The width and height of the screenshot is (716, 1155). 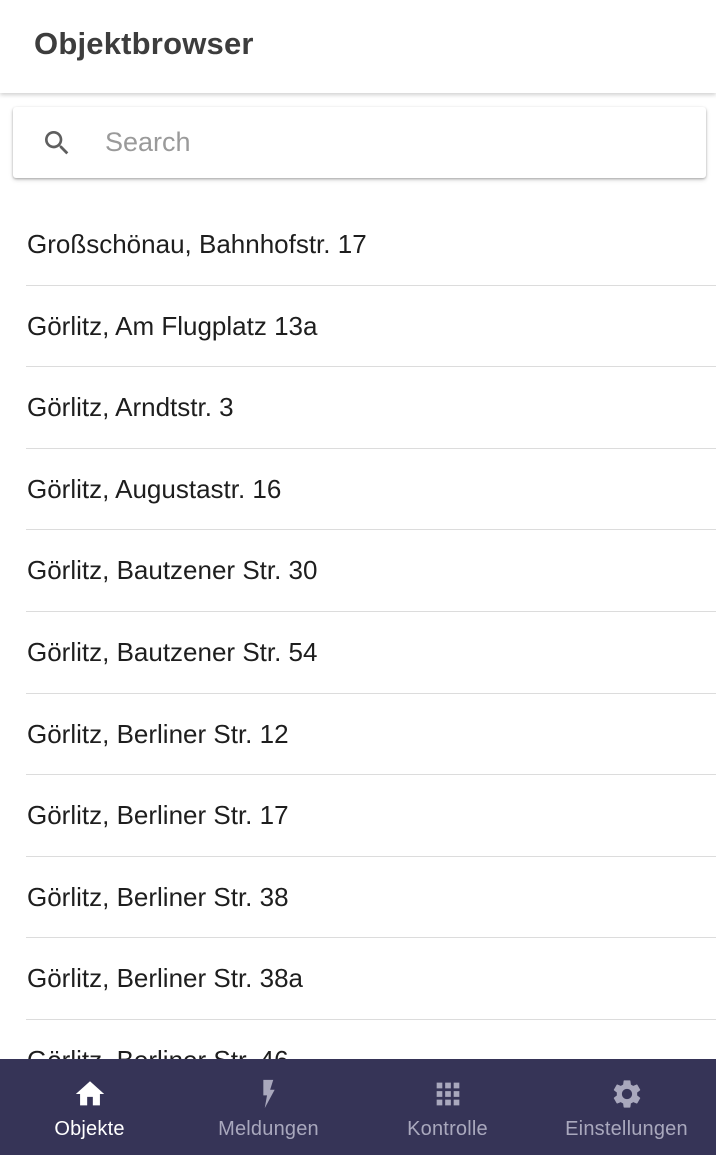 What do you see at coordinates (371, 571) in the screenshot?
I see `list-item: Görlitz, Bautzener Str. 30` at bounding box center [371, 571].